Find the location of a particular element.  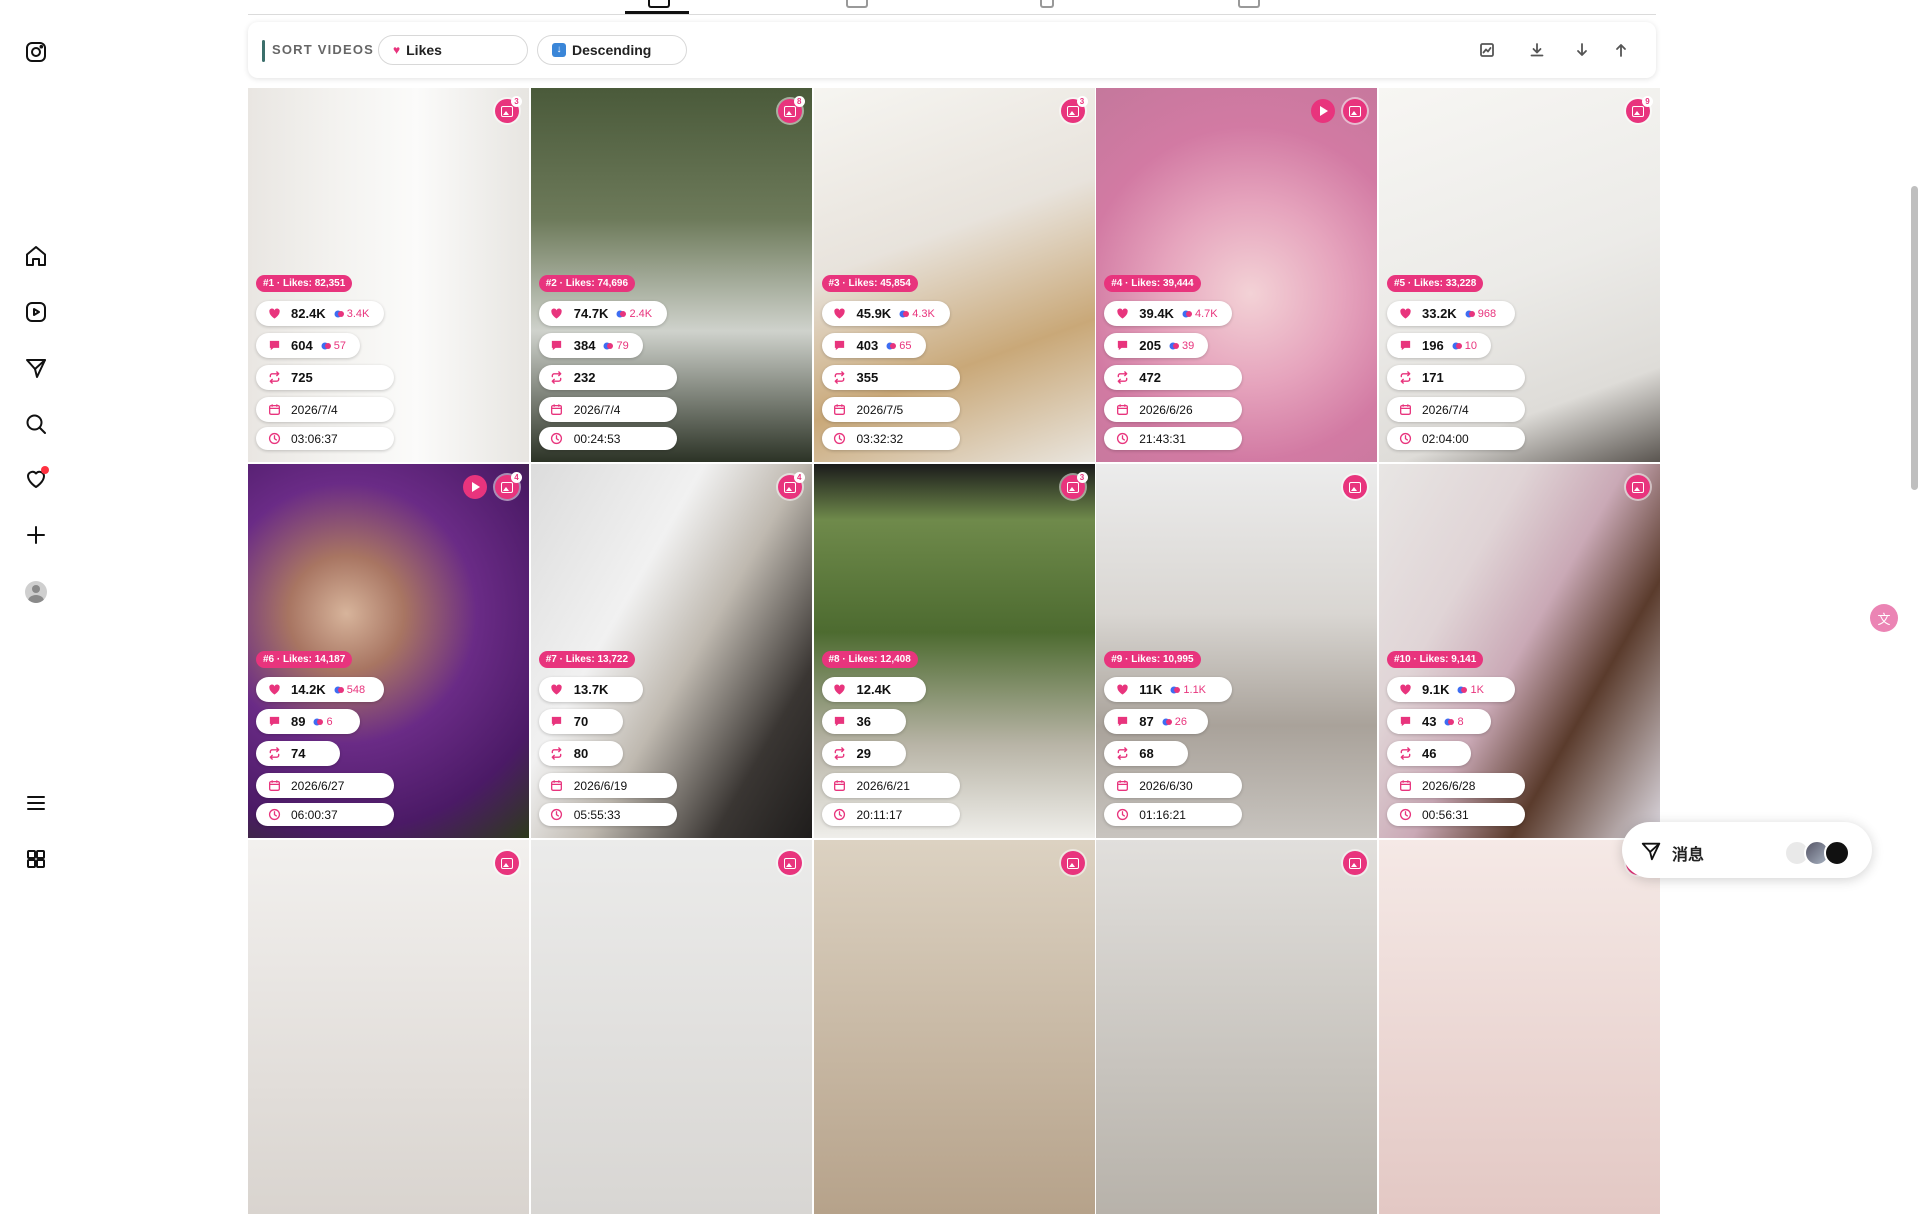

grid-tab-icon is located at coordinates (659, 4).